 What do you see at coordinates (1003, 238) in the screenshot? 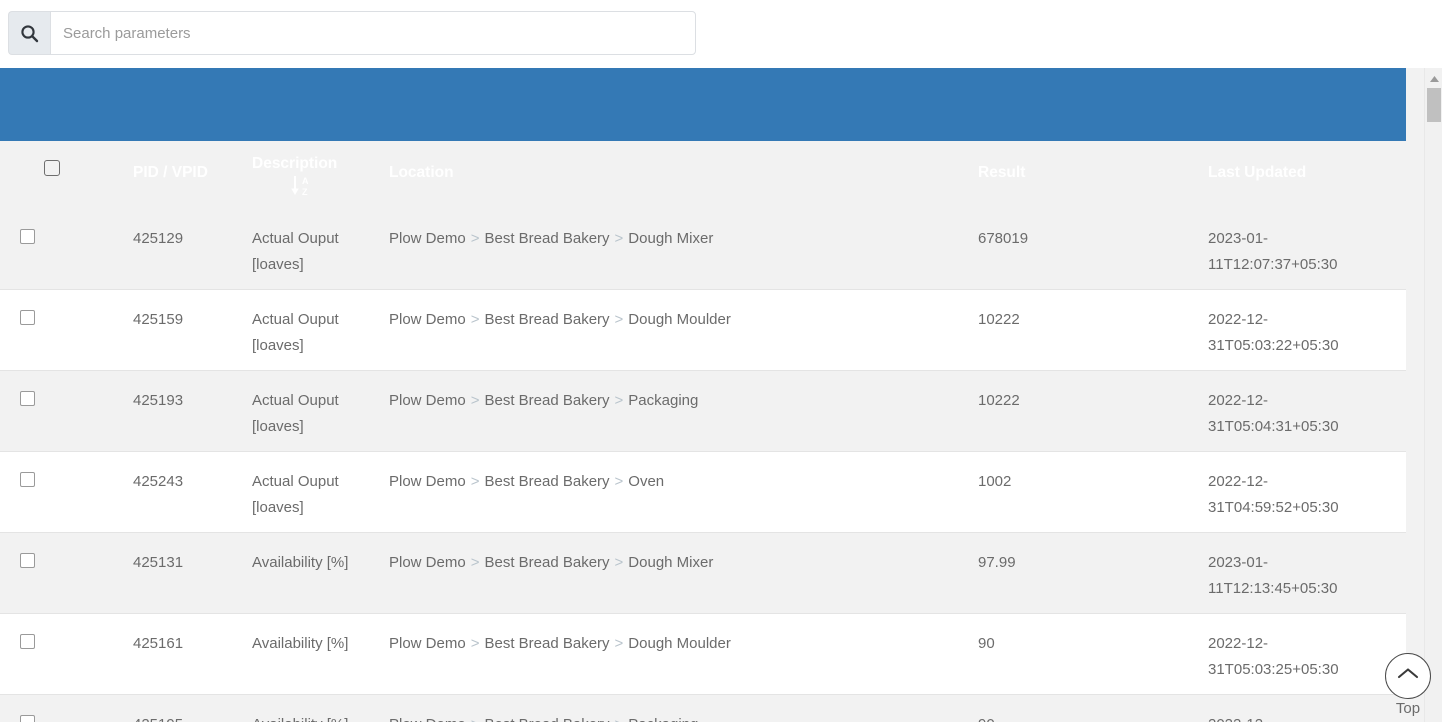
I see `cell-result: 678019` at bounding box center [1003, 238].